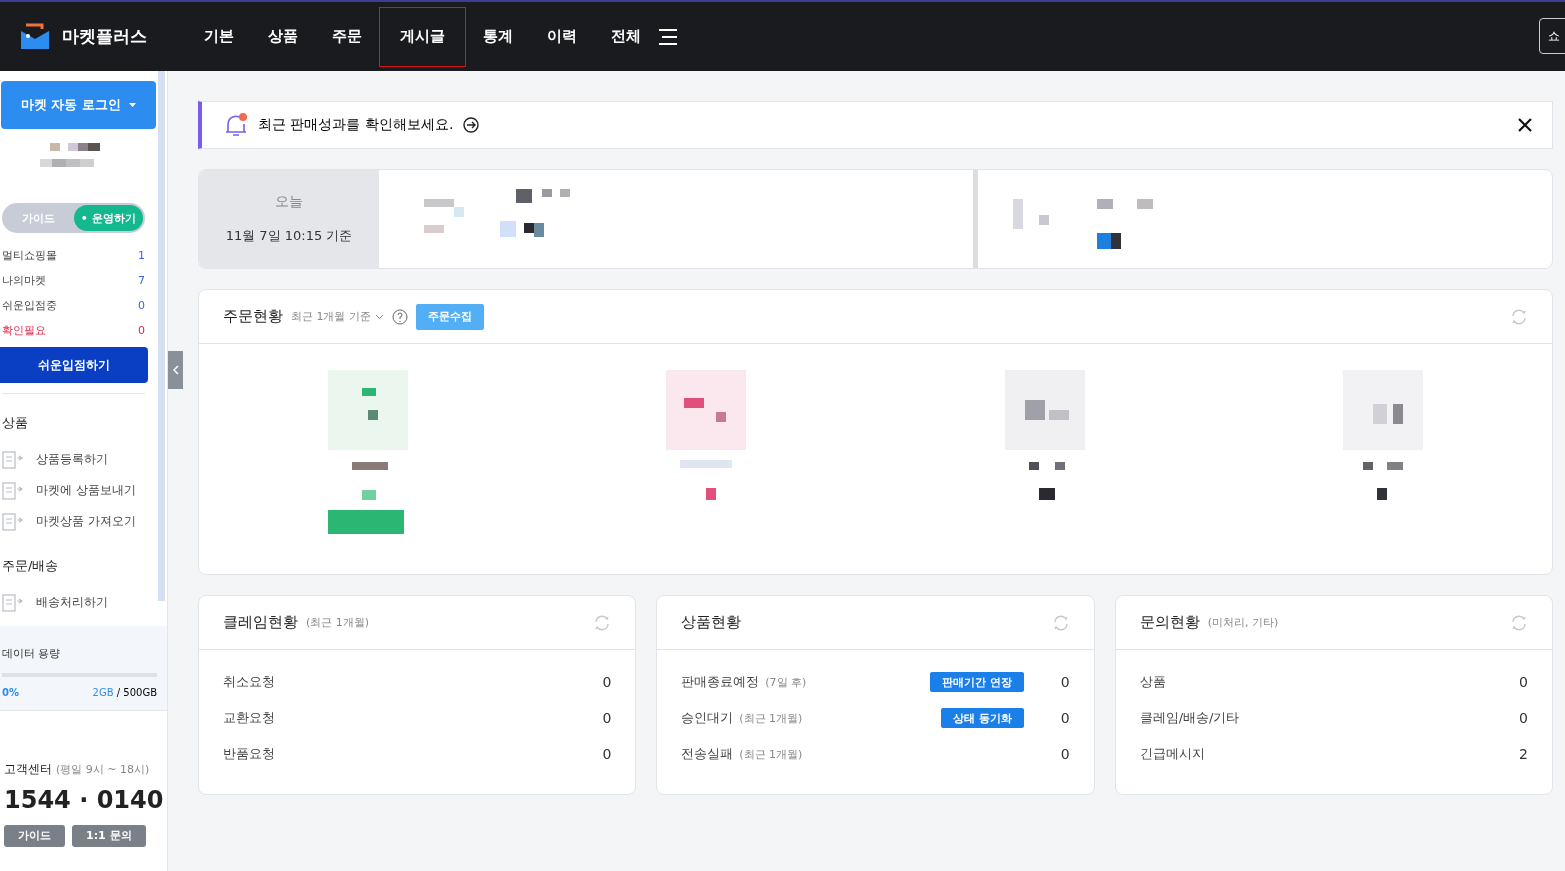 This screenshot has width=1565, height=871. Describe the element at coordinates (34, 835) in the screenshot. I see `support-button: 가이드` at that location.